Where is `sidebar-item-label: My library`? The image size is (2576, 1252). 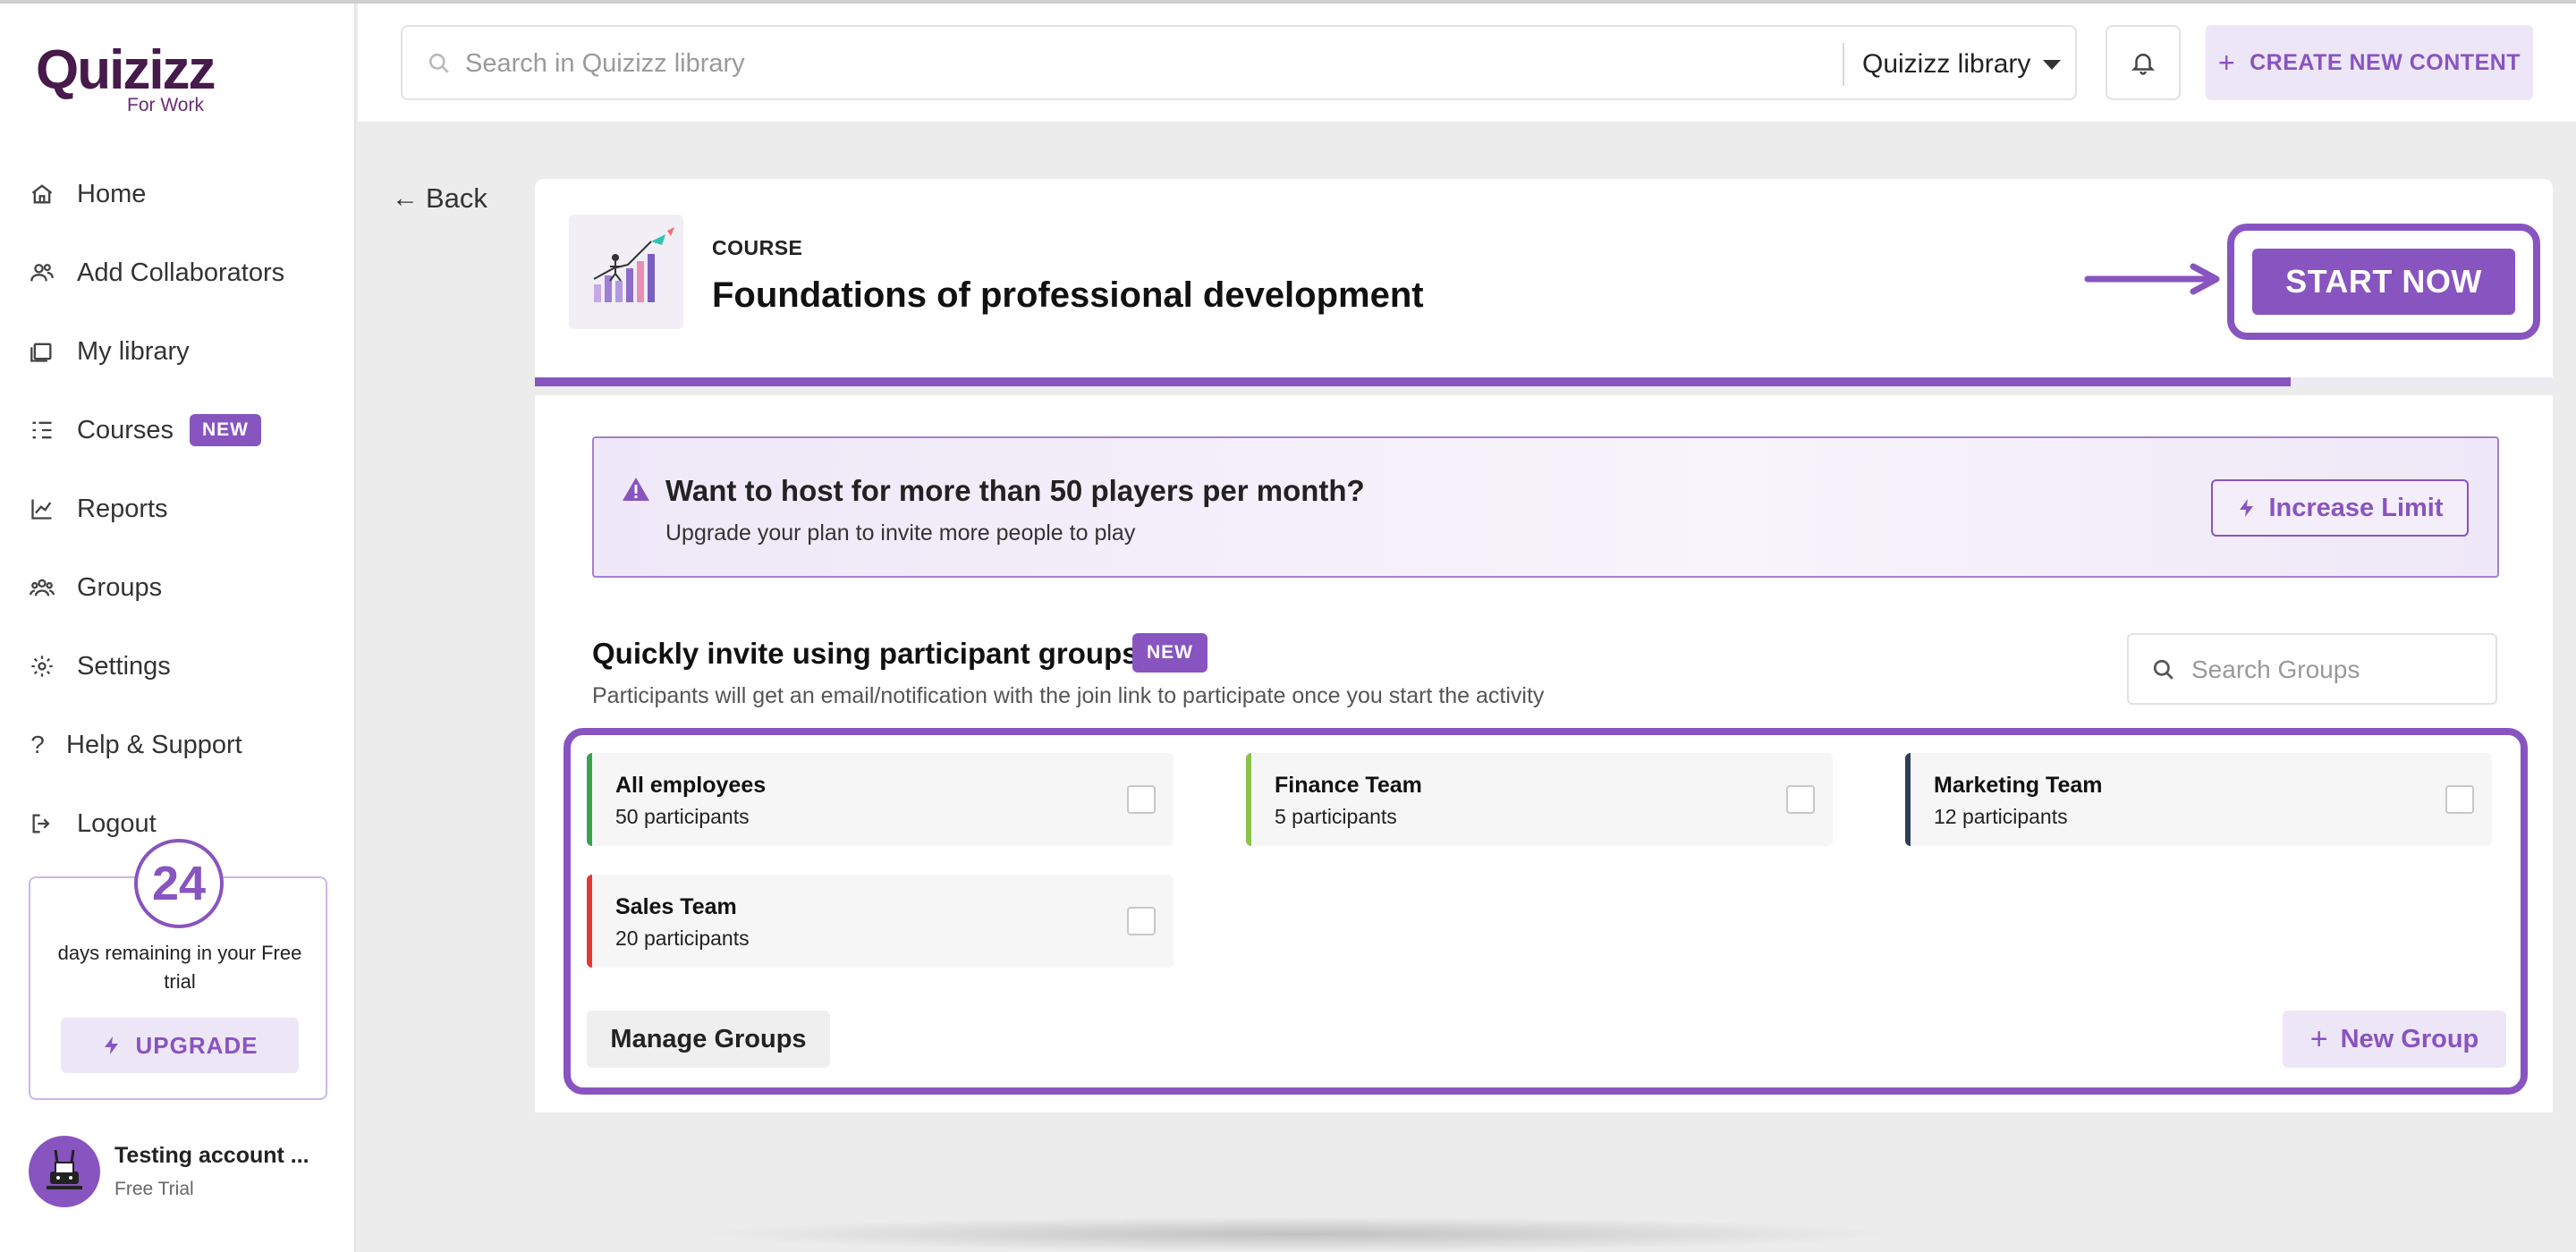
sidebar-item-label: My library is located at coordinates (133, 351).